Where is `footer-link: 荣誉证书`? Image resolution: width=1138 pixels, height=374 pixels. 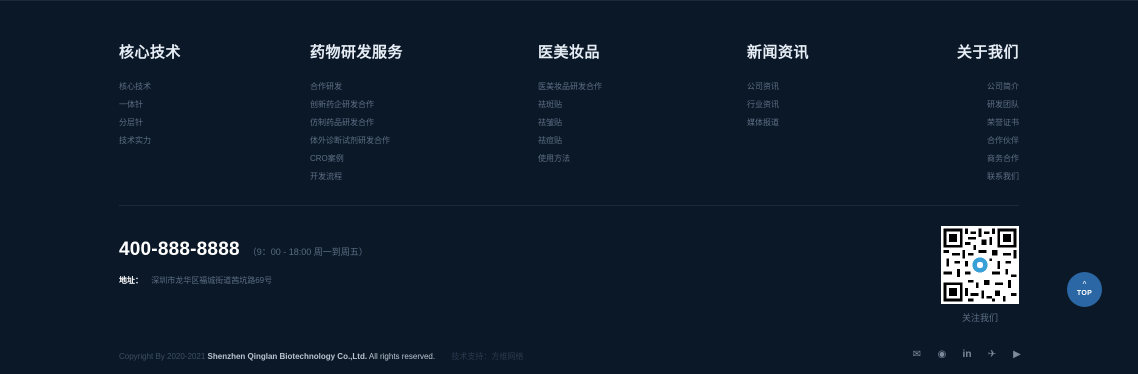 footer-link: 荣誉证书 is located at coordinates (984, 123).